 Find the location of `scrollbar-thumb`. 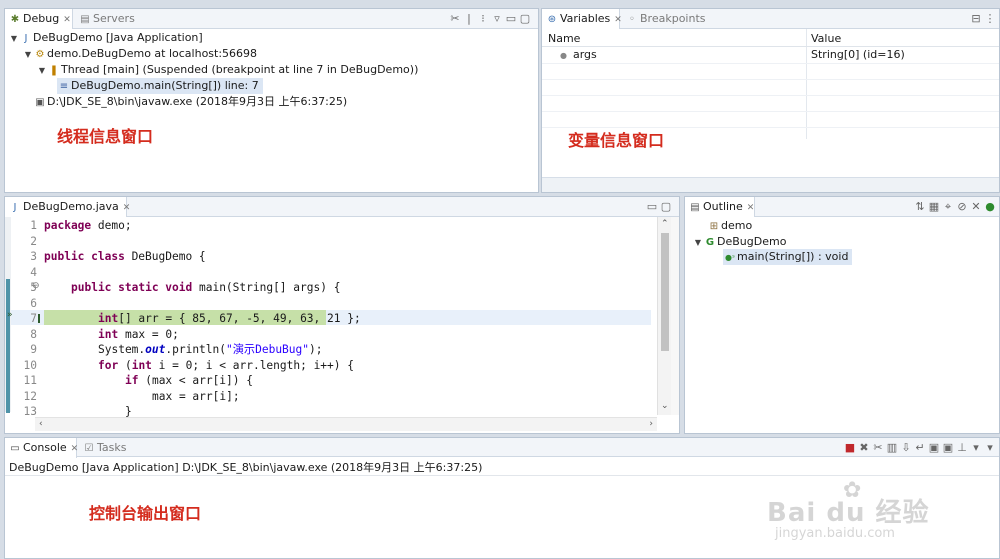

scrollbar-thumb is located at coordinates (665, 292).